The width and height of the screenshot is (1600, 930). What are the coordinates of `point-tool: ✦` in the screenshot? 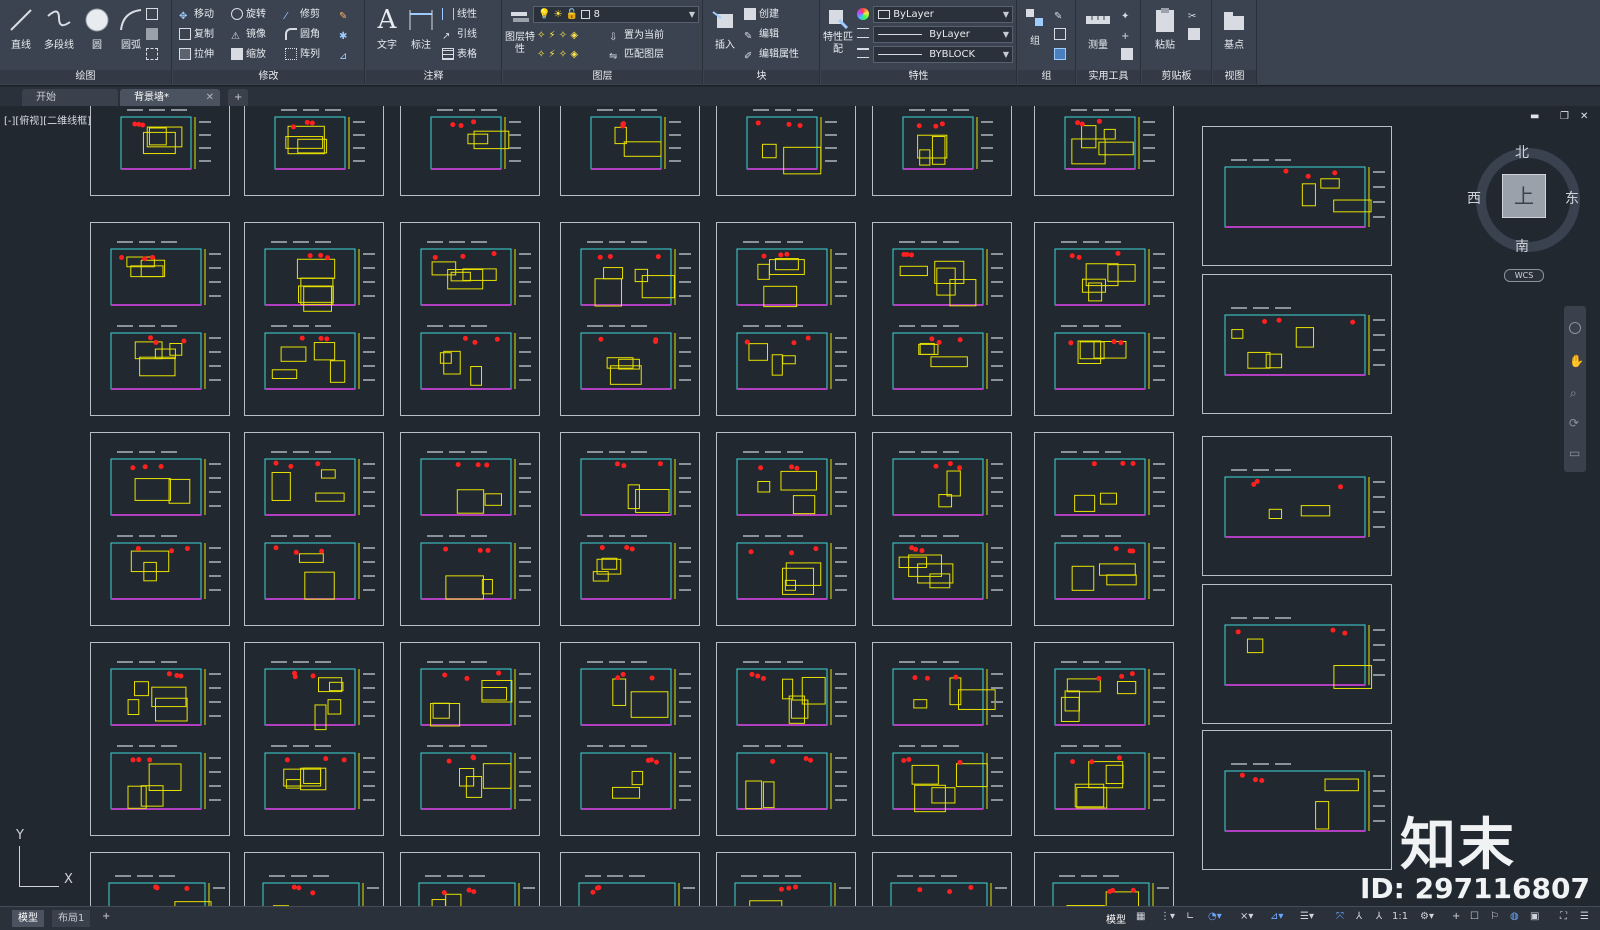 It's located at (1128, 15).